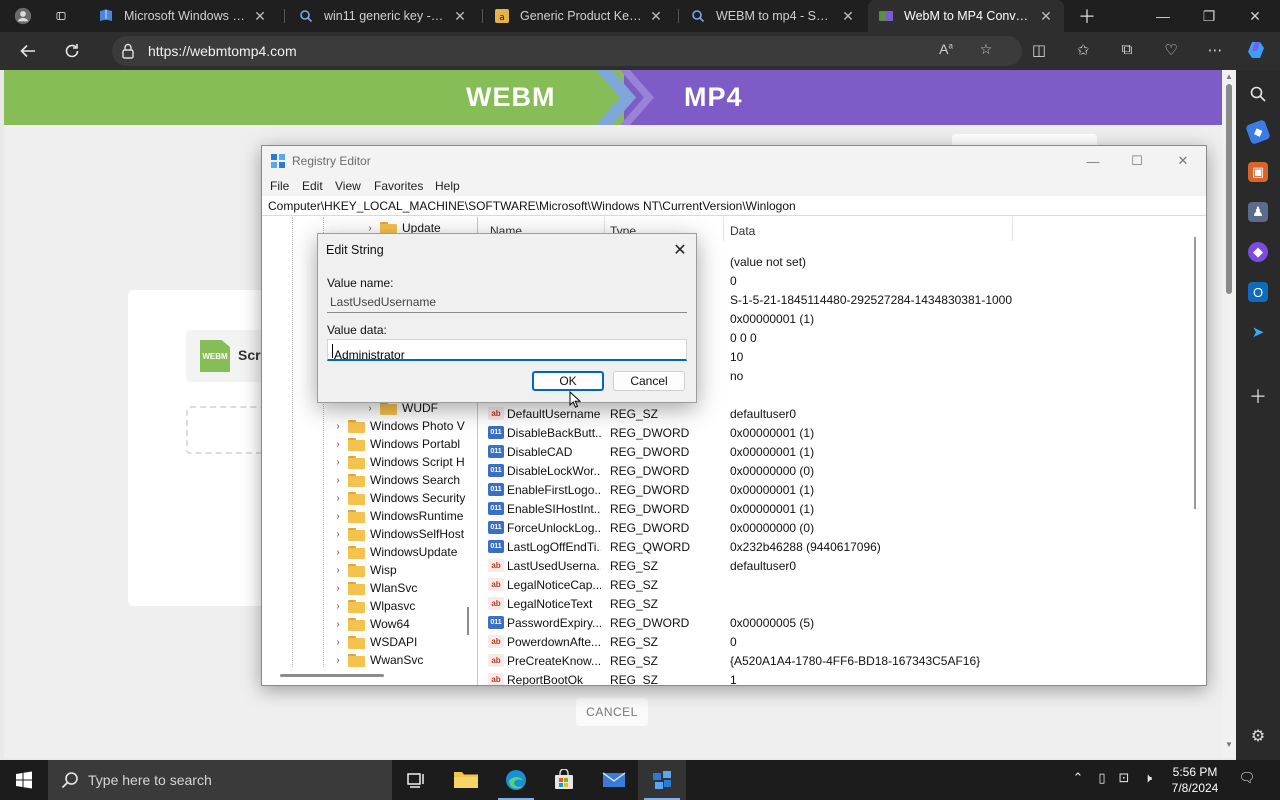 The height and width of the screenshot is (800, 1280). I want to click on profile-avatar, so click(23, 16).